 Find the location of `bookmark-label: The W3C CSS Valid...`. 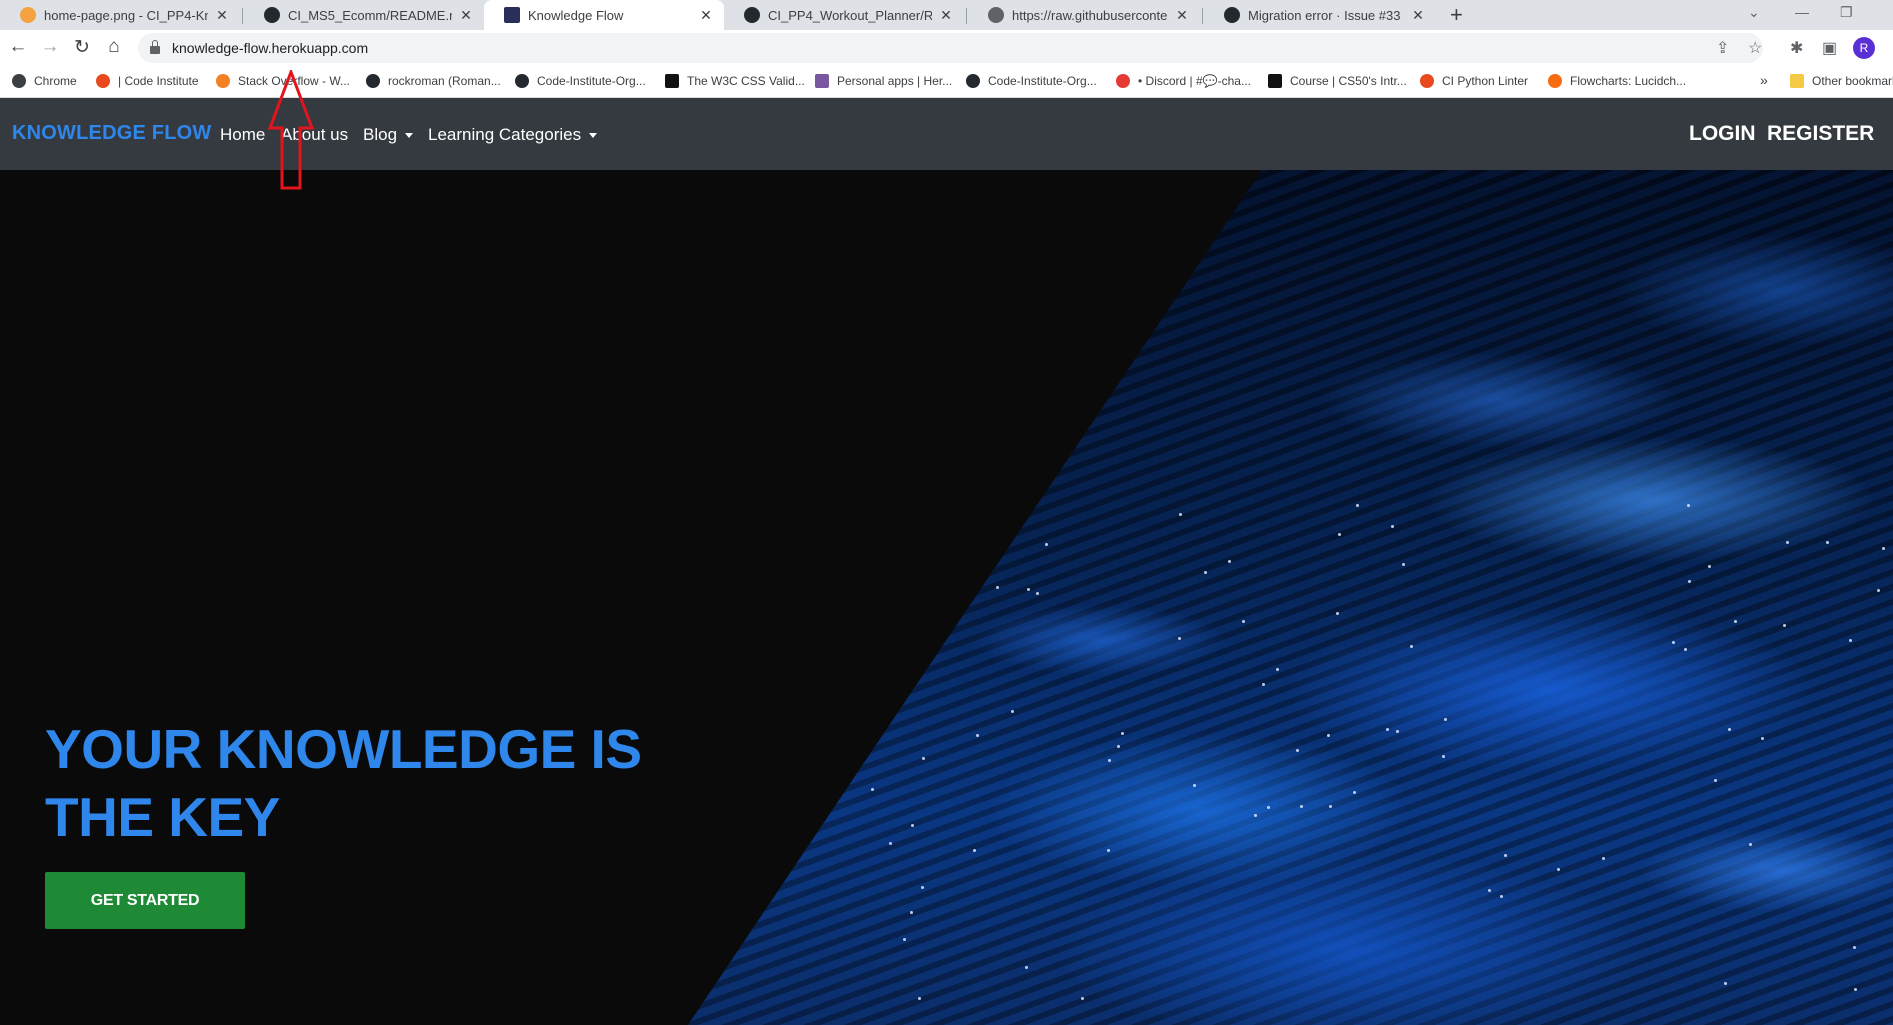

bookmark-label: The W3C CSS Valid... is located at coordinates (746, 81).